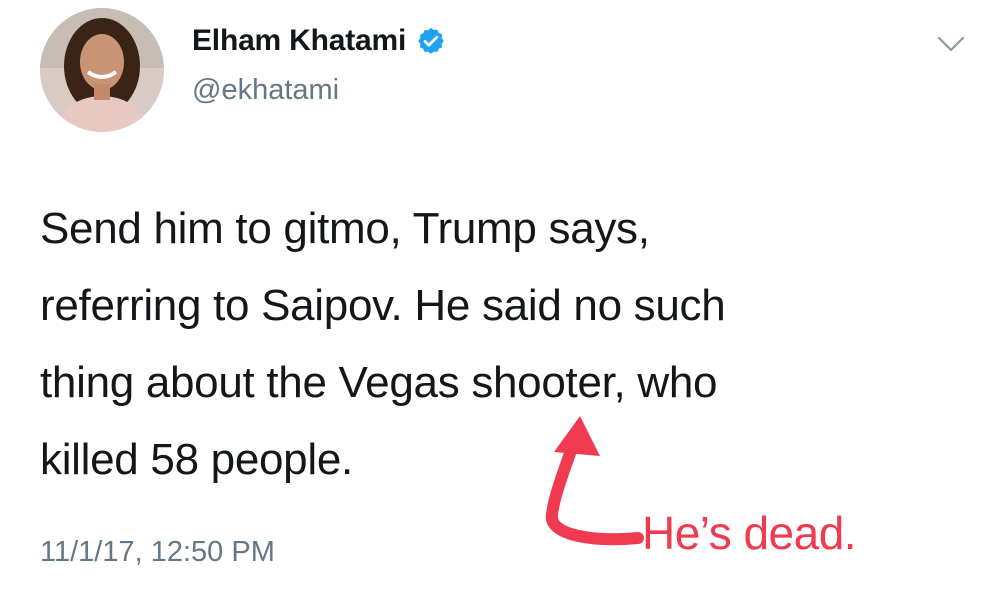 This screenshot has height=595, width=994. Describe the element at coordinates (299, 41) in the screenshot. I see `author-display-name: Elham Khatami` at that location.